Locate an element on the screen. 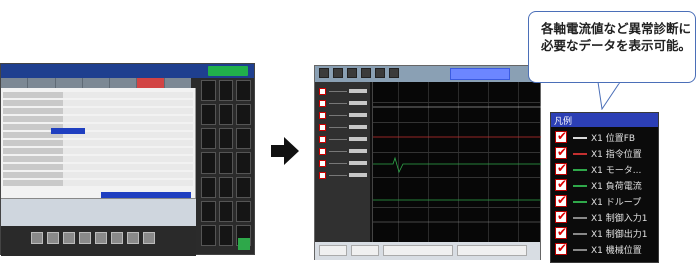  green-action-button is located at coordinates (244, 244).